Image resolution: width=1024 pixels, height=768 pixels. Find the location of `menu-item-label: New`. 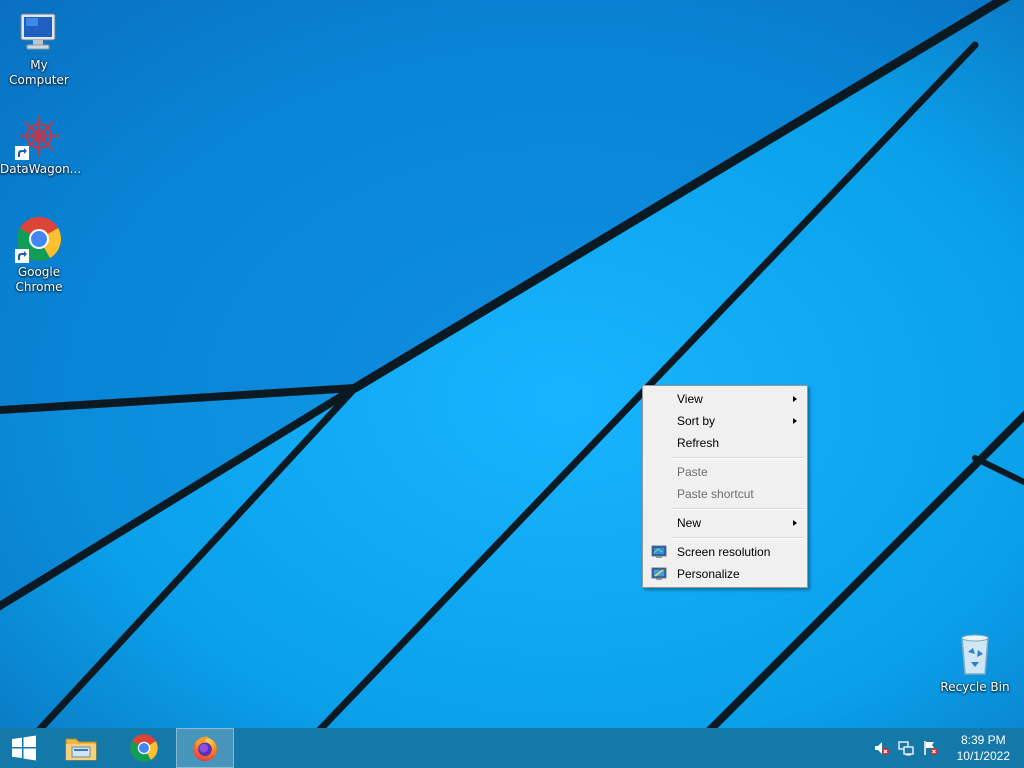

menu-item-label: New is located at coordinates (689, 523).